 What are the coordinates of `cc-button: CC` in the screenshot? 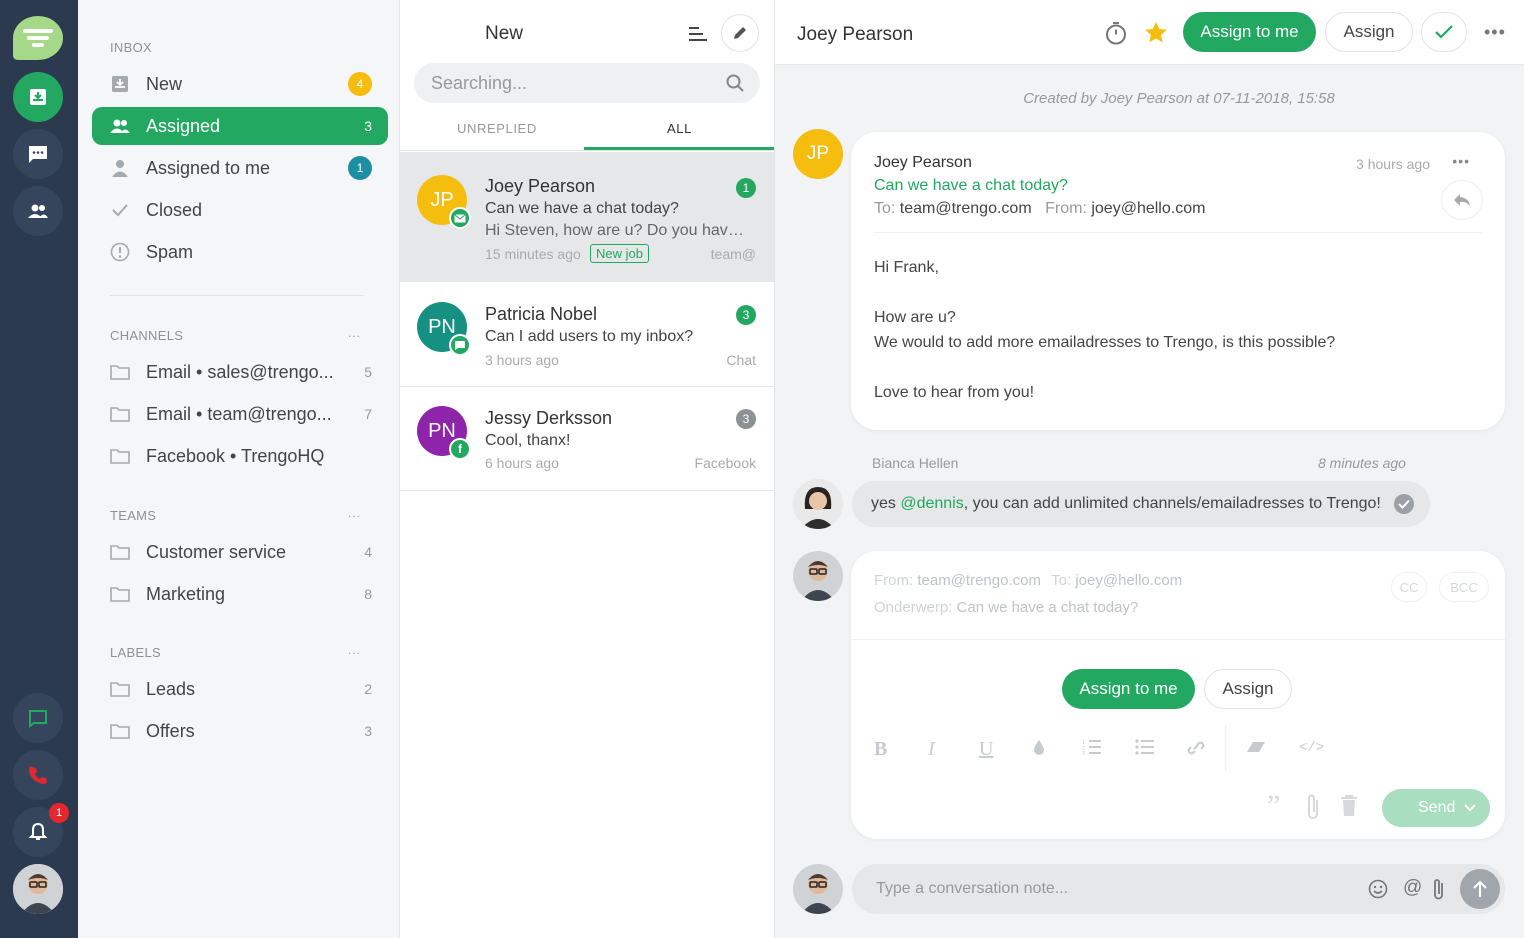 It's located at (1409, 587).